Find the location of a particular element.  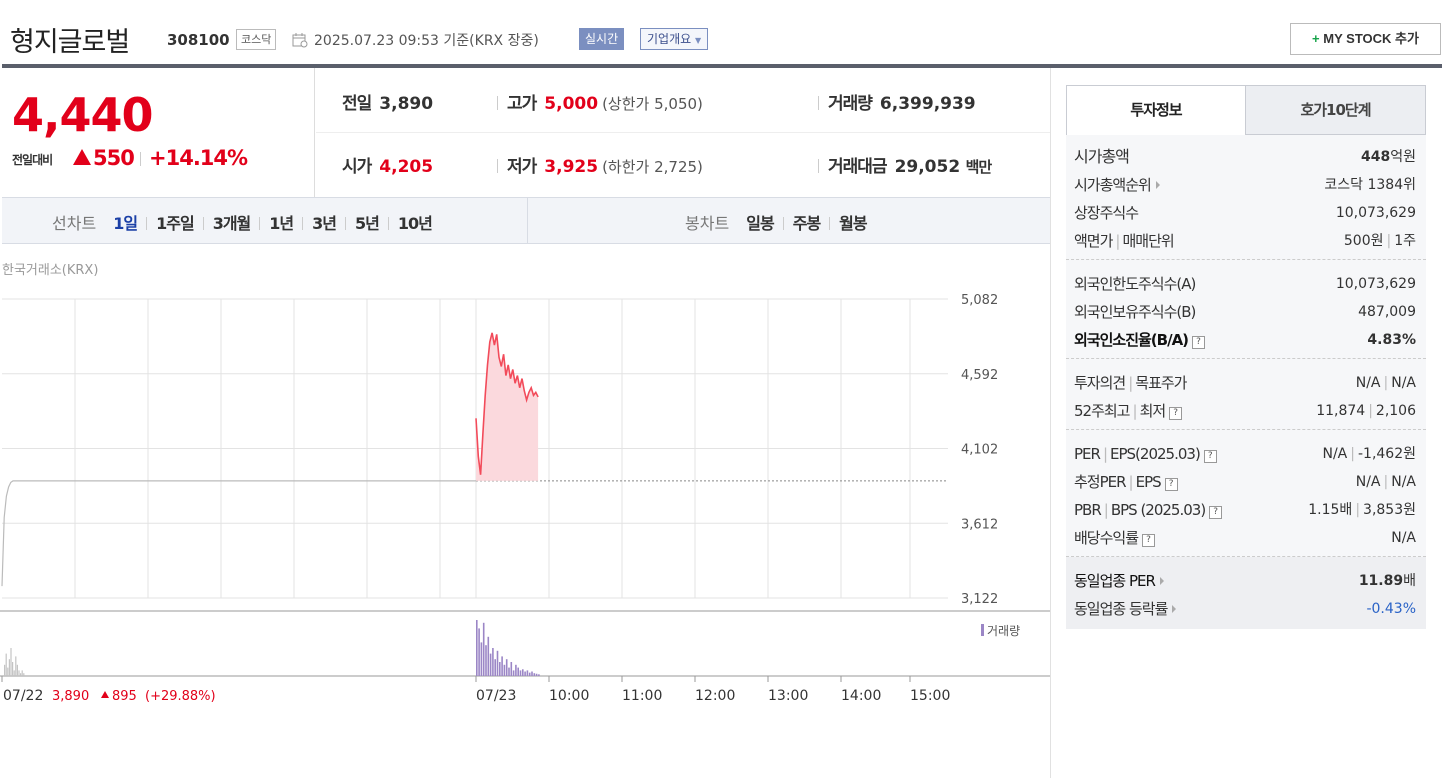

tab-line-period-1: 1주일 is located at coordinates (175, 223).